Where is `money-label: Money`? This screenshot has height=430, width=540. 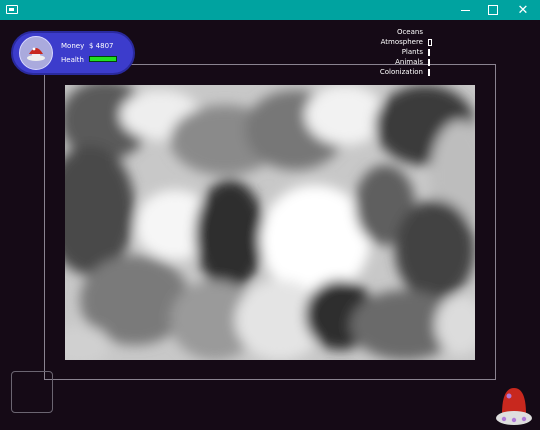 money-label: Money is located at coordinates (73, 46).